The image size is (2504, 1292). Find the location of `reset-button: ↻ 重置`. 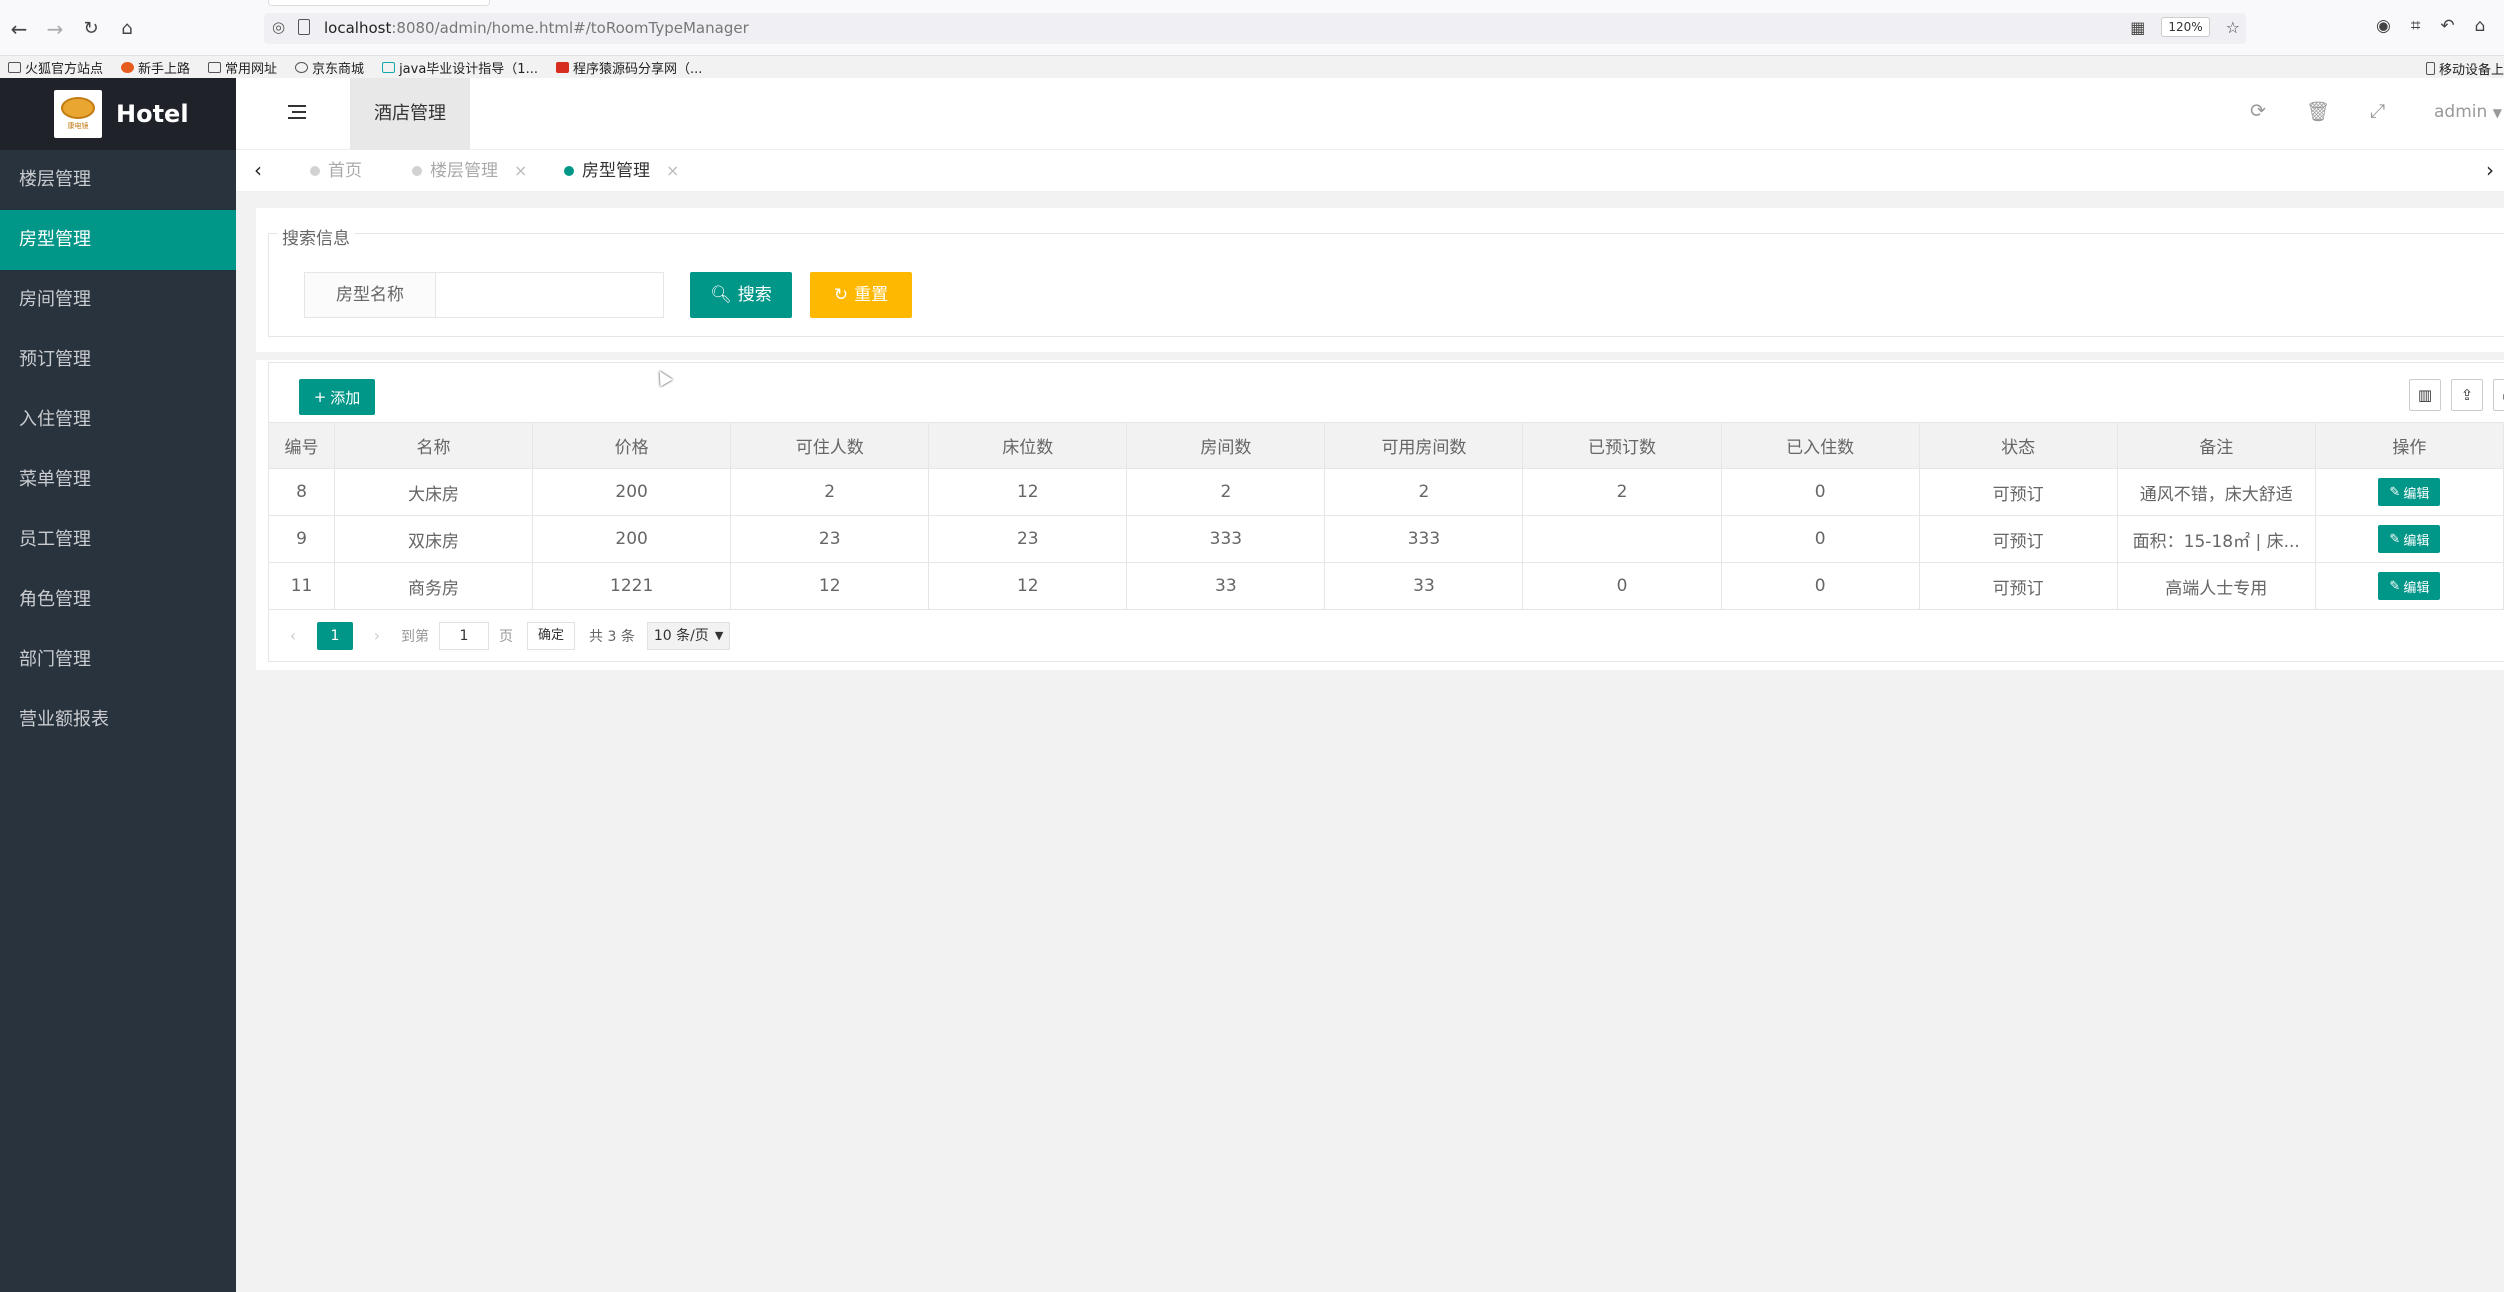

reset-button: ↻ 重置 is located at coordinates (861, 295).